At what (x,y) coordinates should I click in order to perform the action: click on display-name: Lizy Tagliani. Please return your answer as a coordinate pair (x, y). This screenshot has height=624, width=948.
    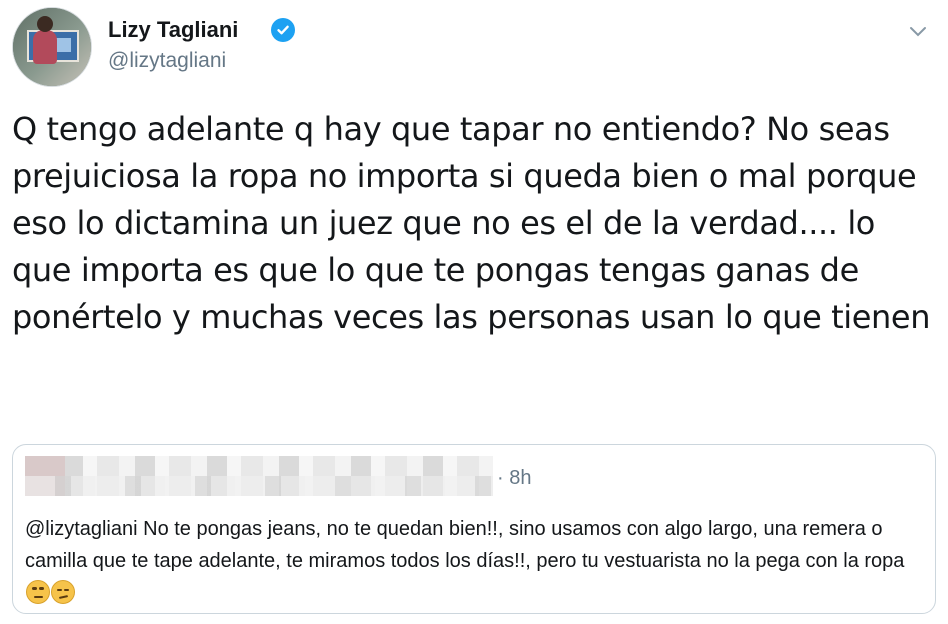
    Looking at the image, I should click on (173, 30).